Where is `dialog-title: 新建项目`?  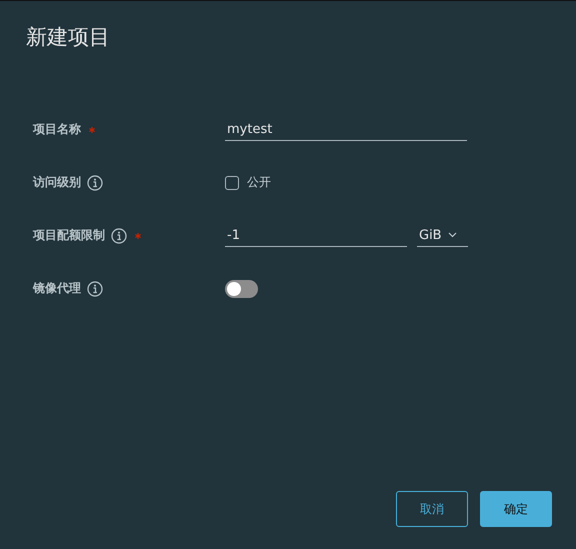
dialog-title: 新建项目 is located at coordinates (68, 37).